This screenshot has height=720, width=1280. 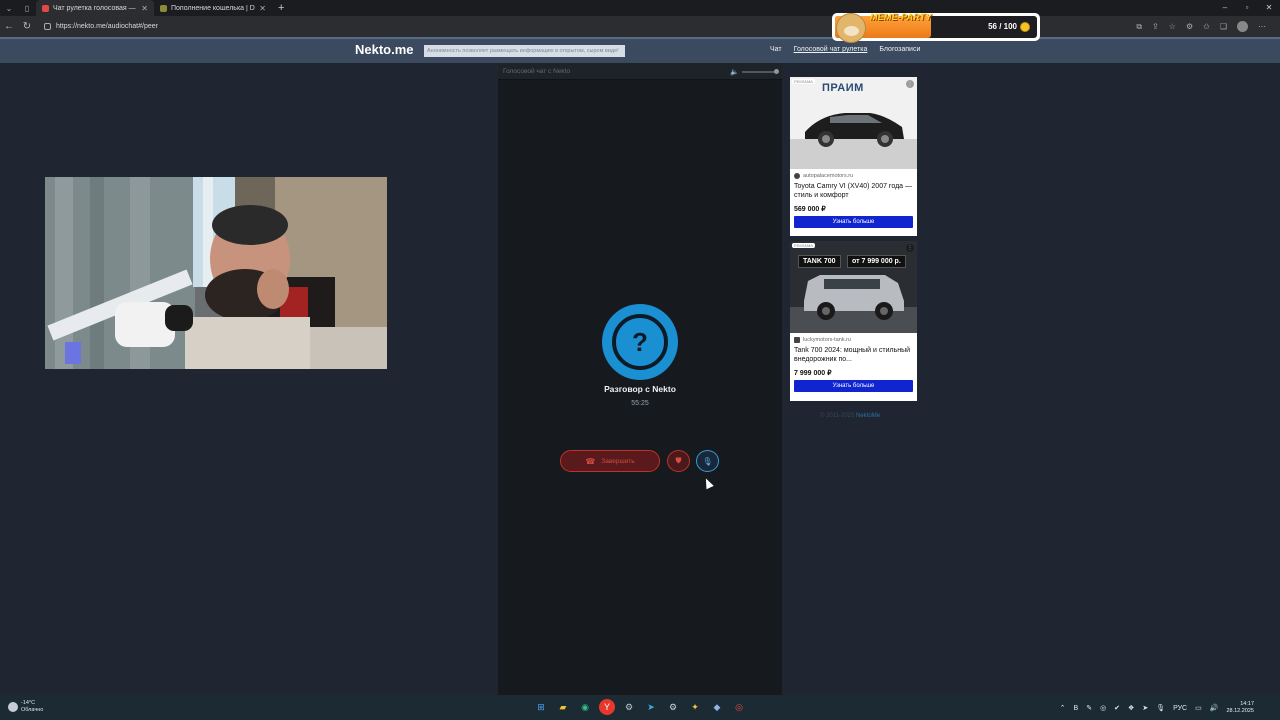 What do you see at coordinates (827, 340) in the screenshot?
I see `ad-domain-text: luckymotors-tank.ru` at bounding box center [827, 340].